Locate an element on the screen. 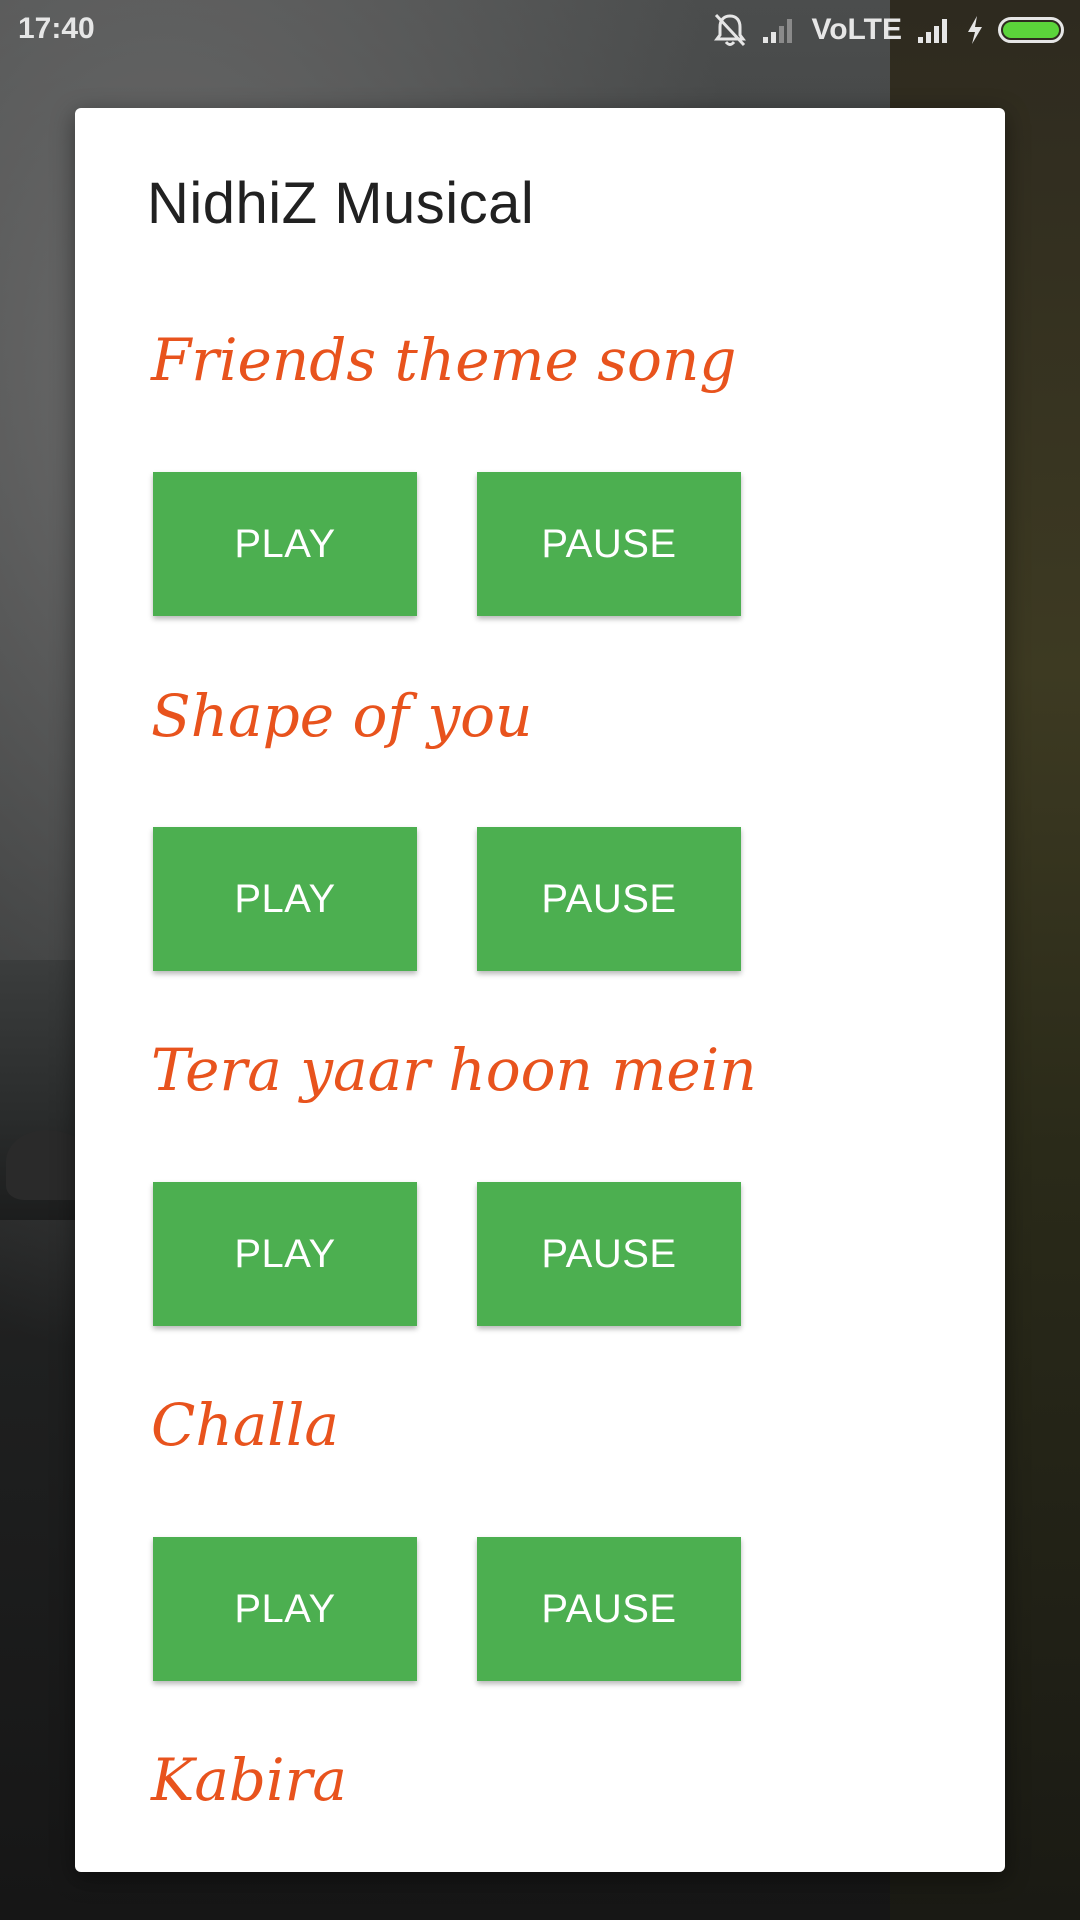 This screenshot has width=1080, height=1920. status-time: 17:40 is located at coordinates (56, 28).